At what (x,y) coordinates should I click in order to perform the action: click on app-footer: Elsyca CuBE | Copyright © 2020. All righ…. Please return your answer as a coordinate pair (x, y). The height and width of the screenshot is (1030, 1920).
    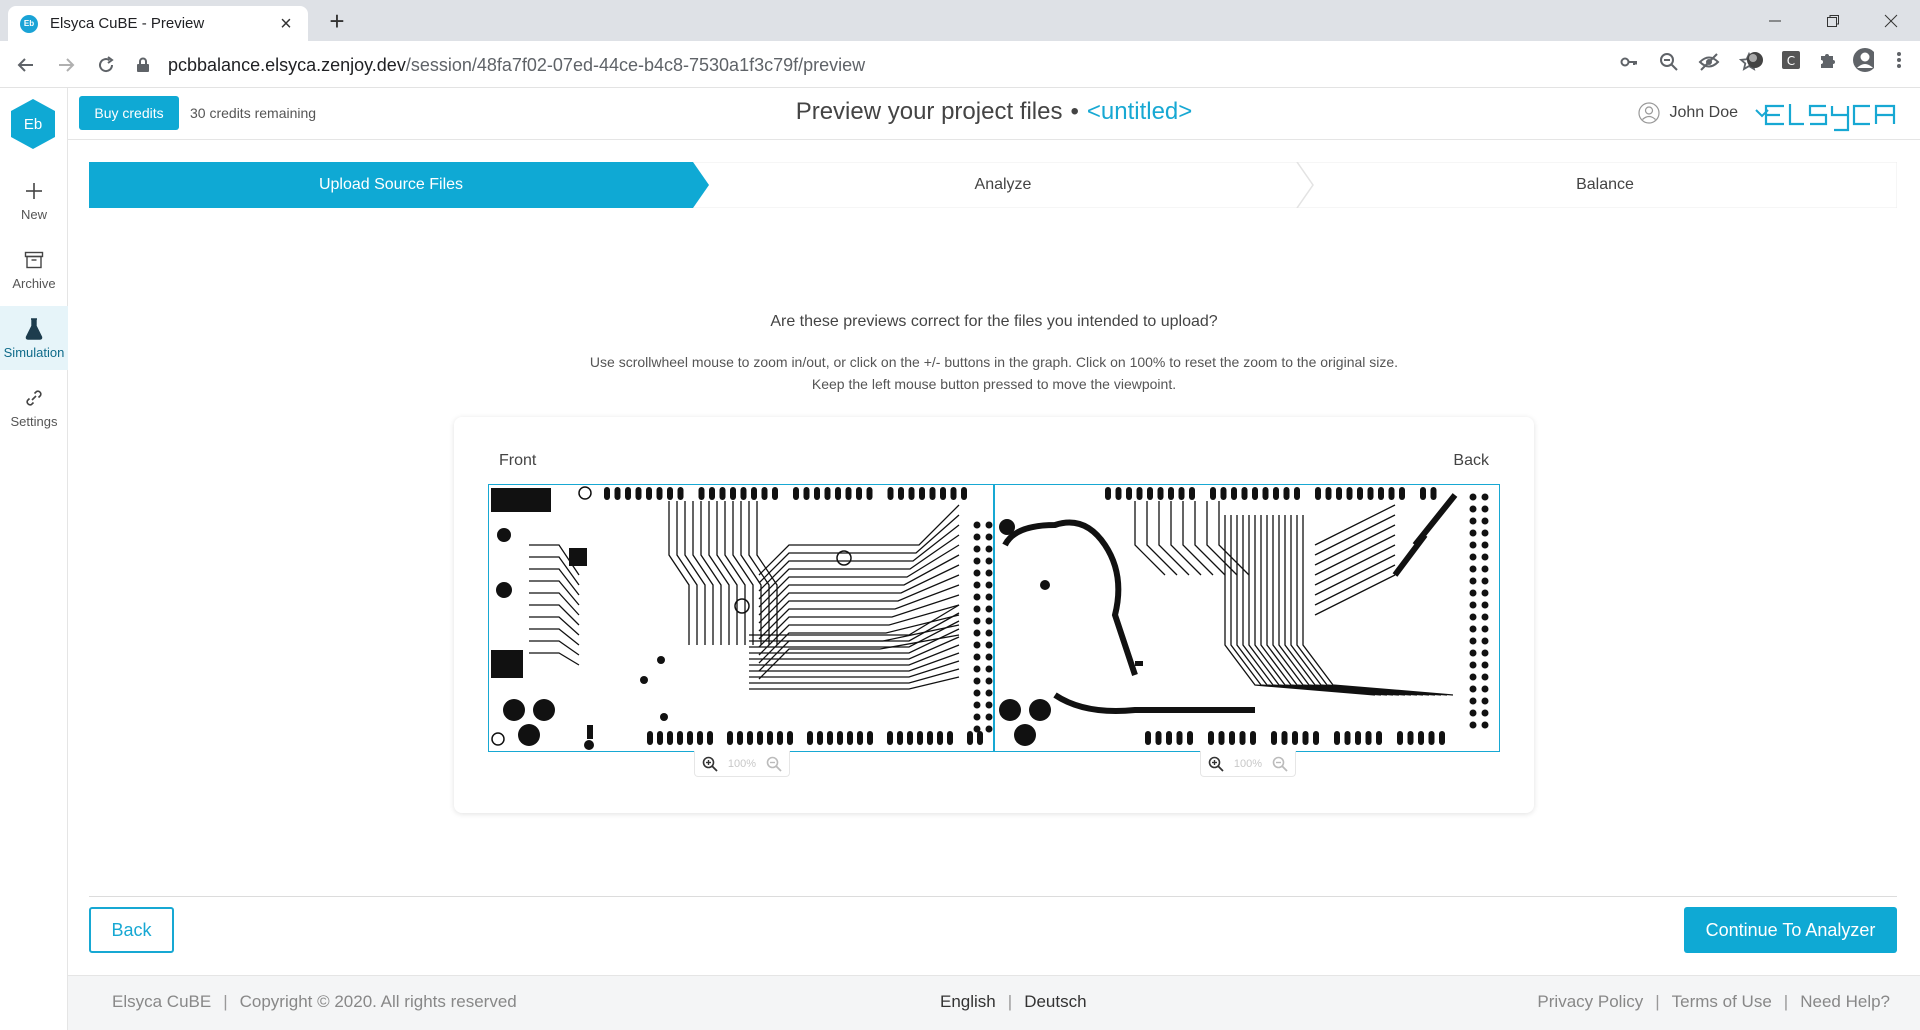
    Looking at the image, I should click on (994, 1002).